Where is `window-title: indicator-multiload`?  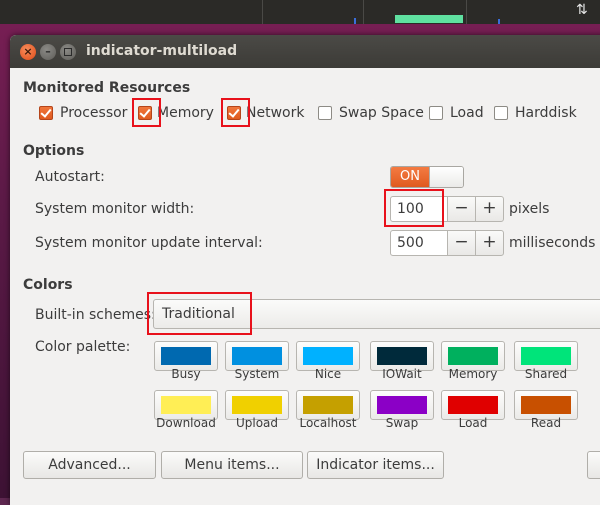
window-title: indicator-multiload is located at coordinates (162, 51).